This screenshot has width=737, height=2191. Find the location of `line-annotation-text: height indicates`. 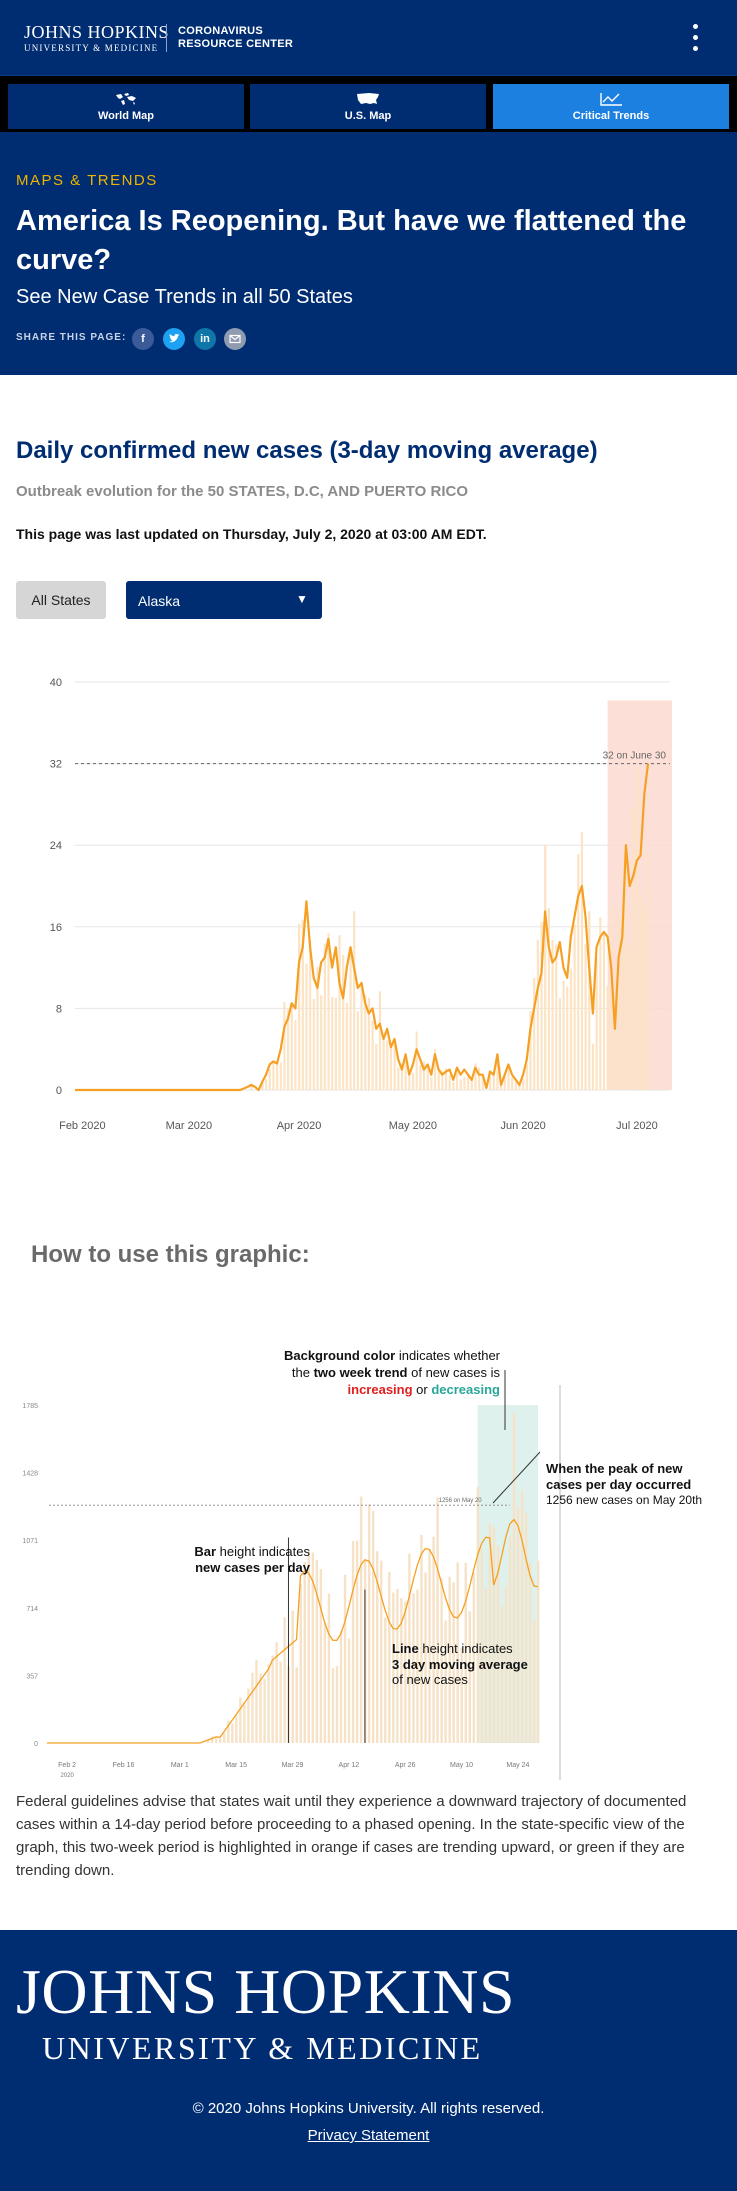

line-annotation-text: height indicates is located at coordinates (466, 1648).